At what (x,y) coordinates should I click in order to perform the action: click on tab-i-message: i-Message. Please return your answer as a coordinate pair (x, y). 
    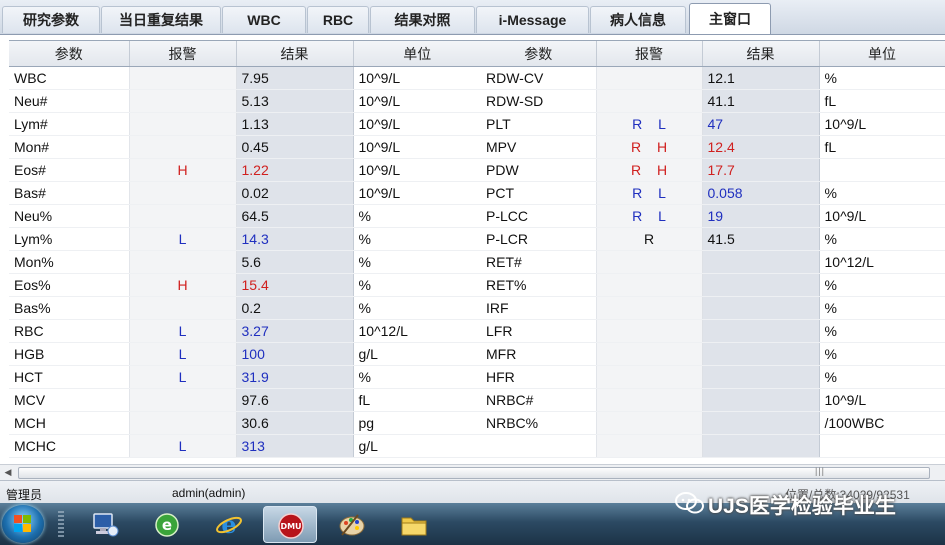
    Looking at the image, I should click on (532, 19).